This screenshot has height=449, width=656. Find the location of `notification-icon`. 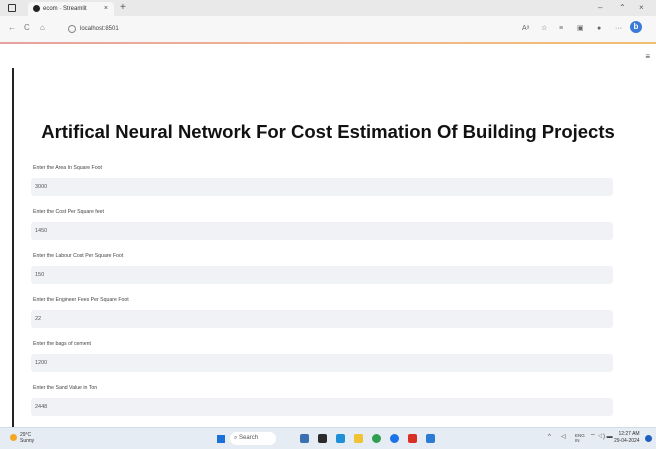

notification-icon is located at coordinates (648, 438).